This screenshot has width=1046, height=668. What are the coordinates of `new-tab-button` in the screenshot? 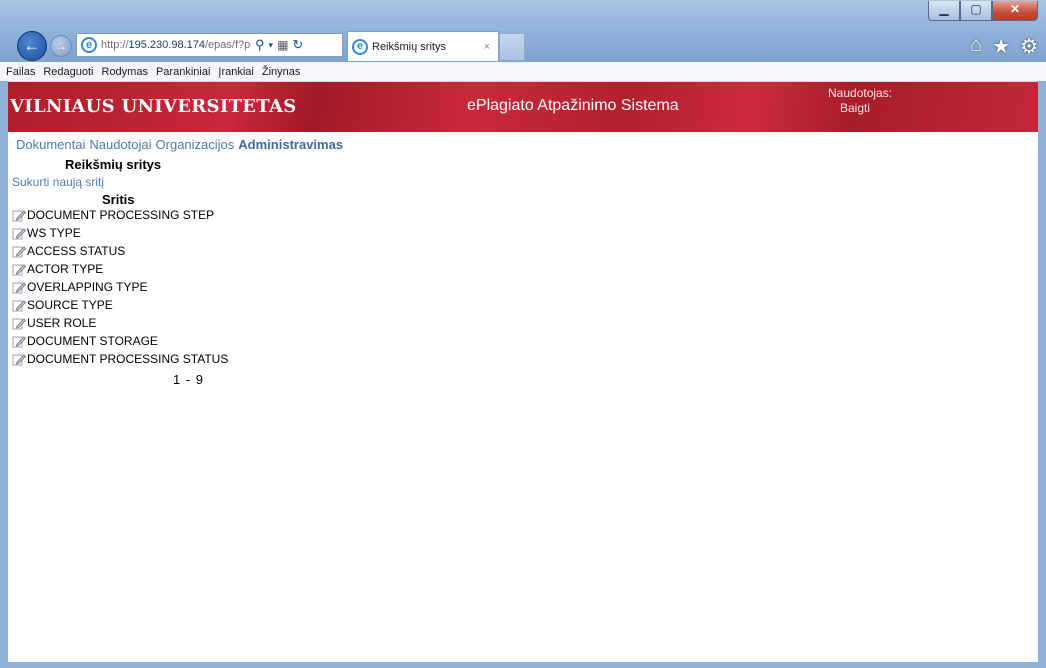 It's located at (512, 47).